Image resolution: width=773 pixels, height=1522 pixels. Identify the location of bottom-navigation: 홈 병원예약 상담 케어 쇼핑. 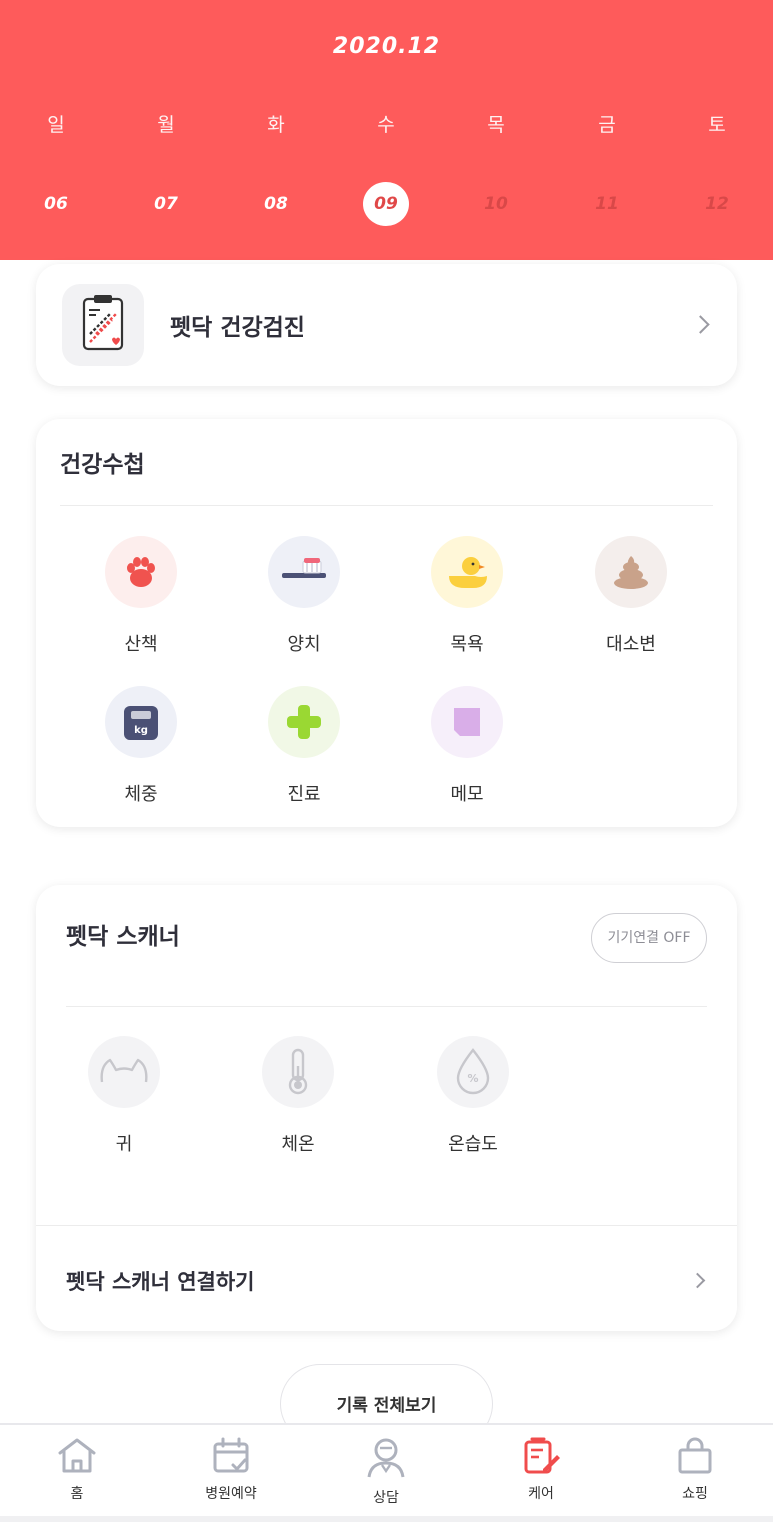
(386, 1472).